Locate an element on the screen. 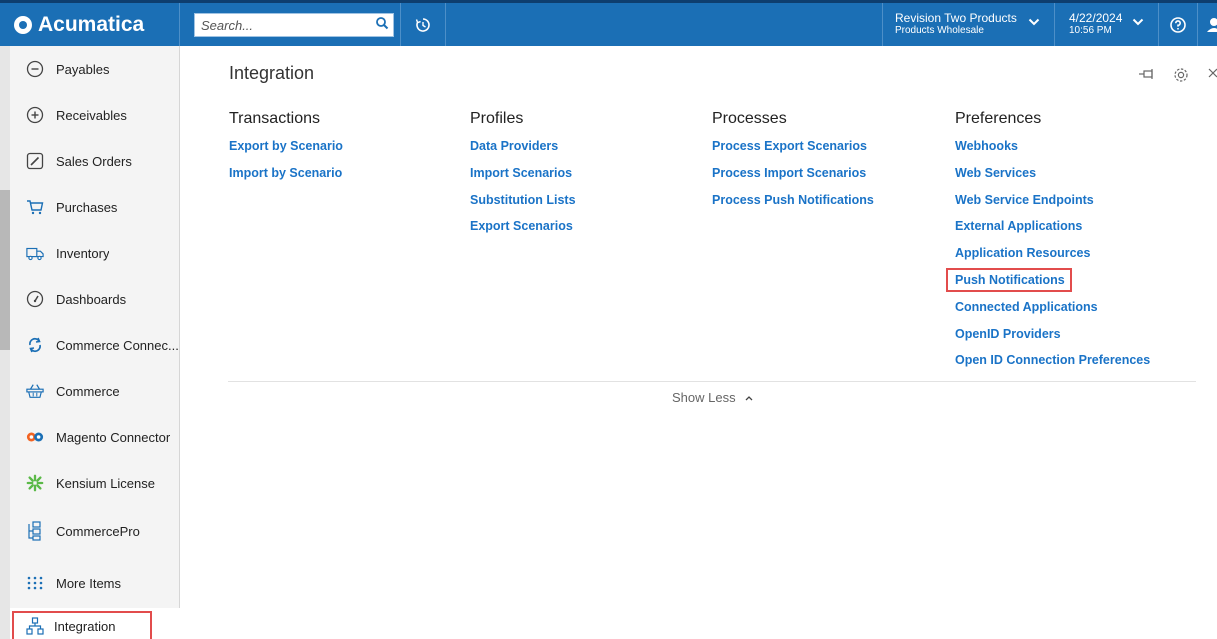 Image resolution: width=1217 pixels, height=639 pixels. sidebar-item-label: Kensium License is located at coordinates (105, 483).